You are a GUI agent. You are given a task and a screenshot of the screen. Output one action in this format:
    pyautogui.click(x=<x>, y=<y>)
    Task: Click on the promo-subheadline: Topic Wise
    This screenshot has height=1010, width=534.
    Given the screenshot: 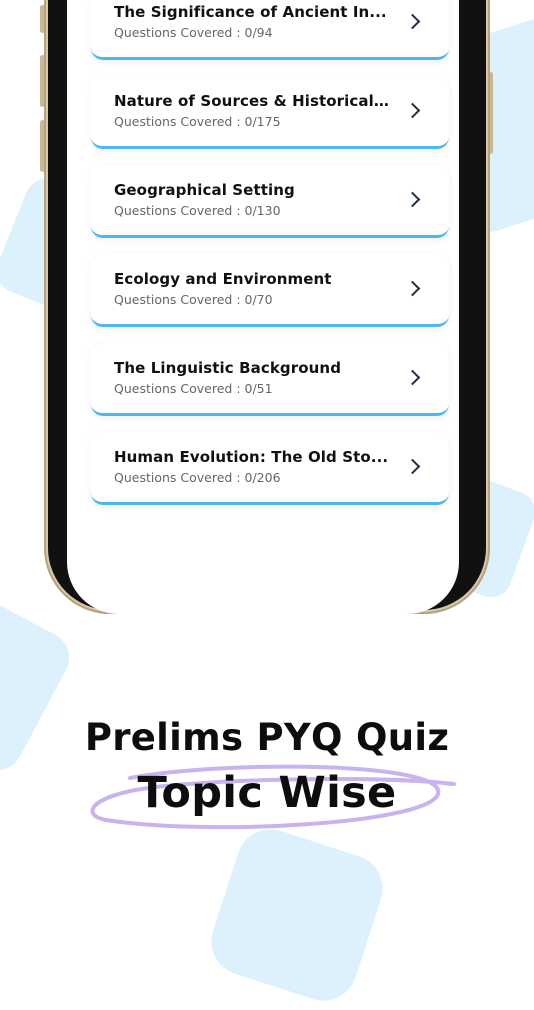 What is the action you would take?
    pyautogui.click(x=267, y=793)
    